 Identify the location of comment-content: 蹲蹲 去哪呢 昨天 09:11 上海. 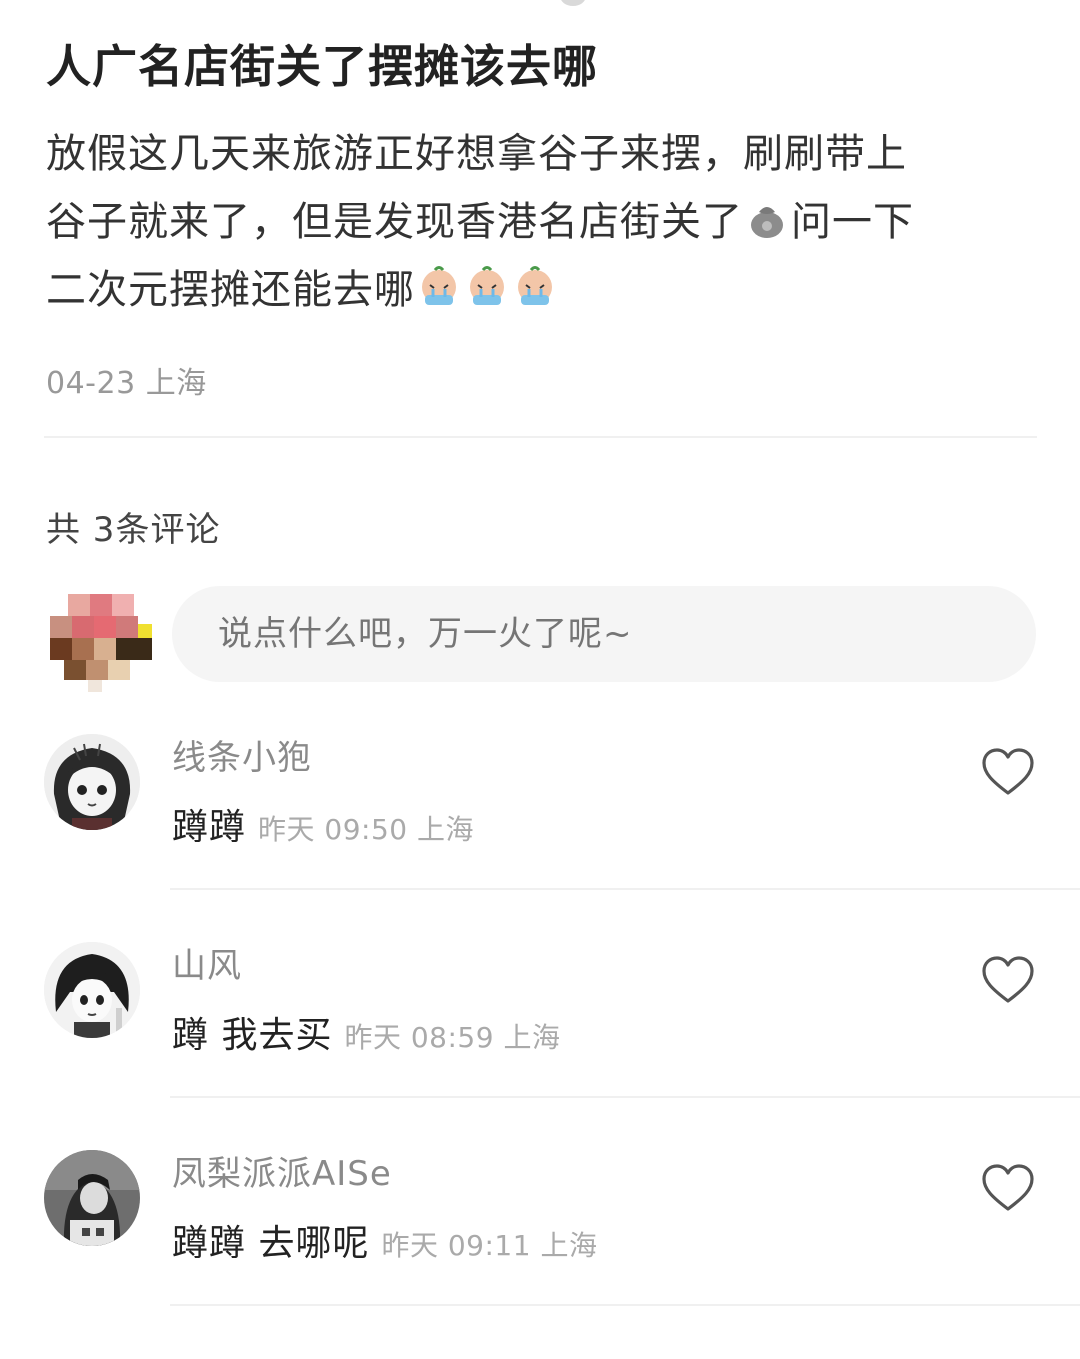
(384, 1240).